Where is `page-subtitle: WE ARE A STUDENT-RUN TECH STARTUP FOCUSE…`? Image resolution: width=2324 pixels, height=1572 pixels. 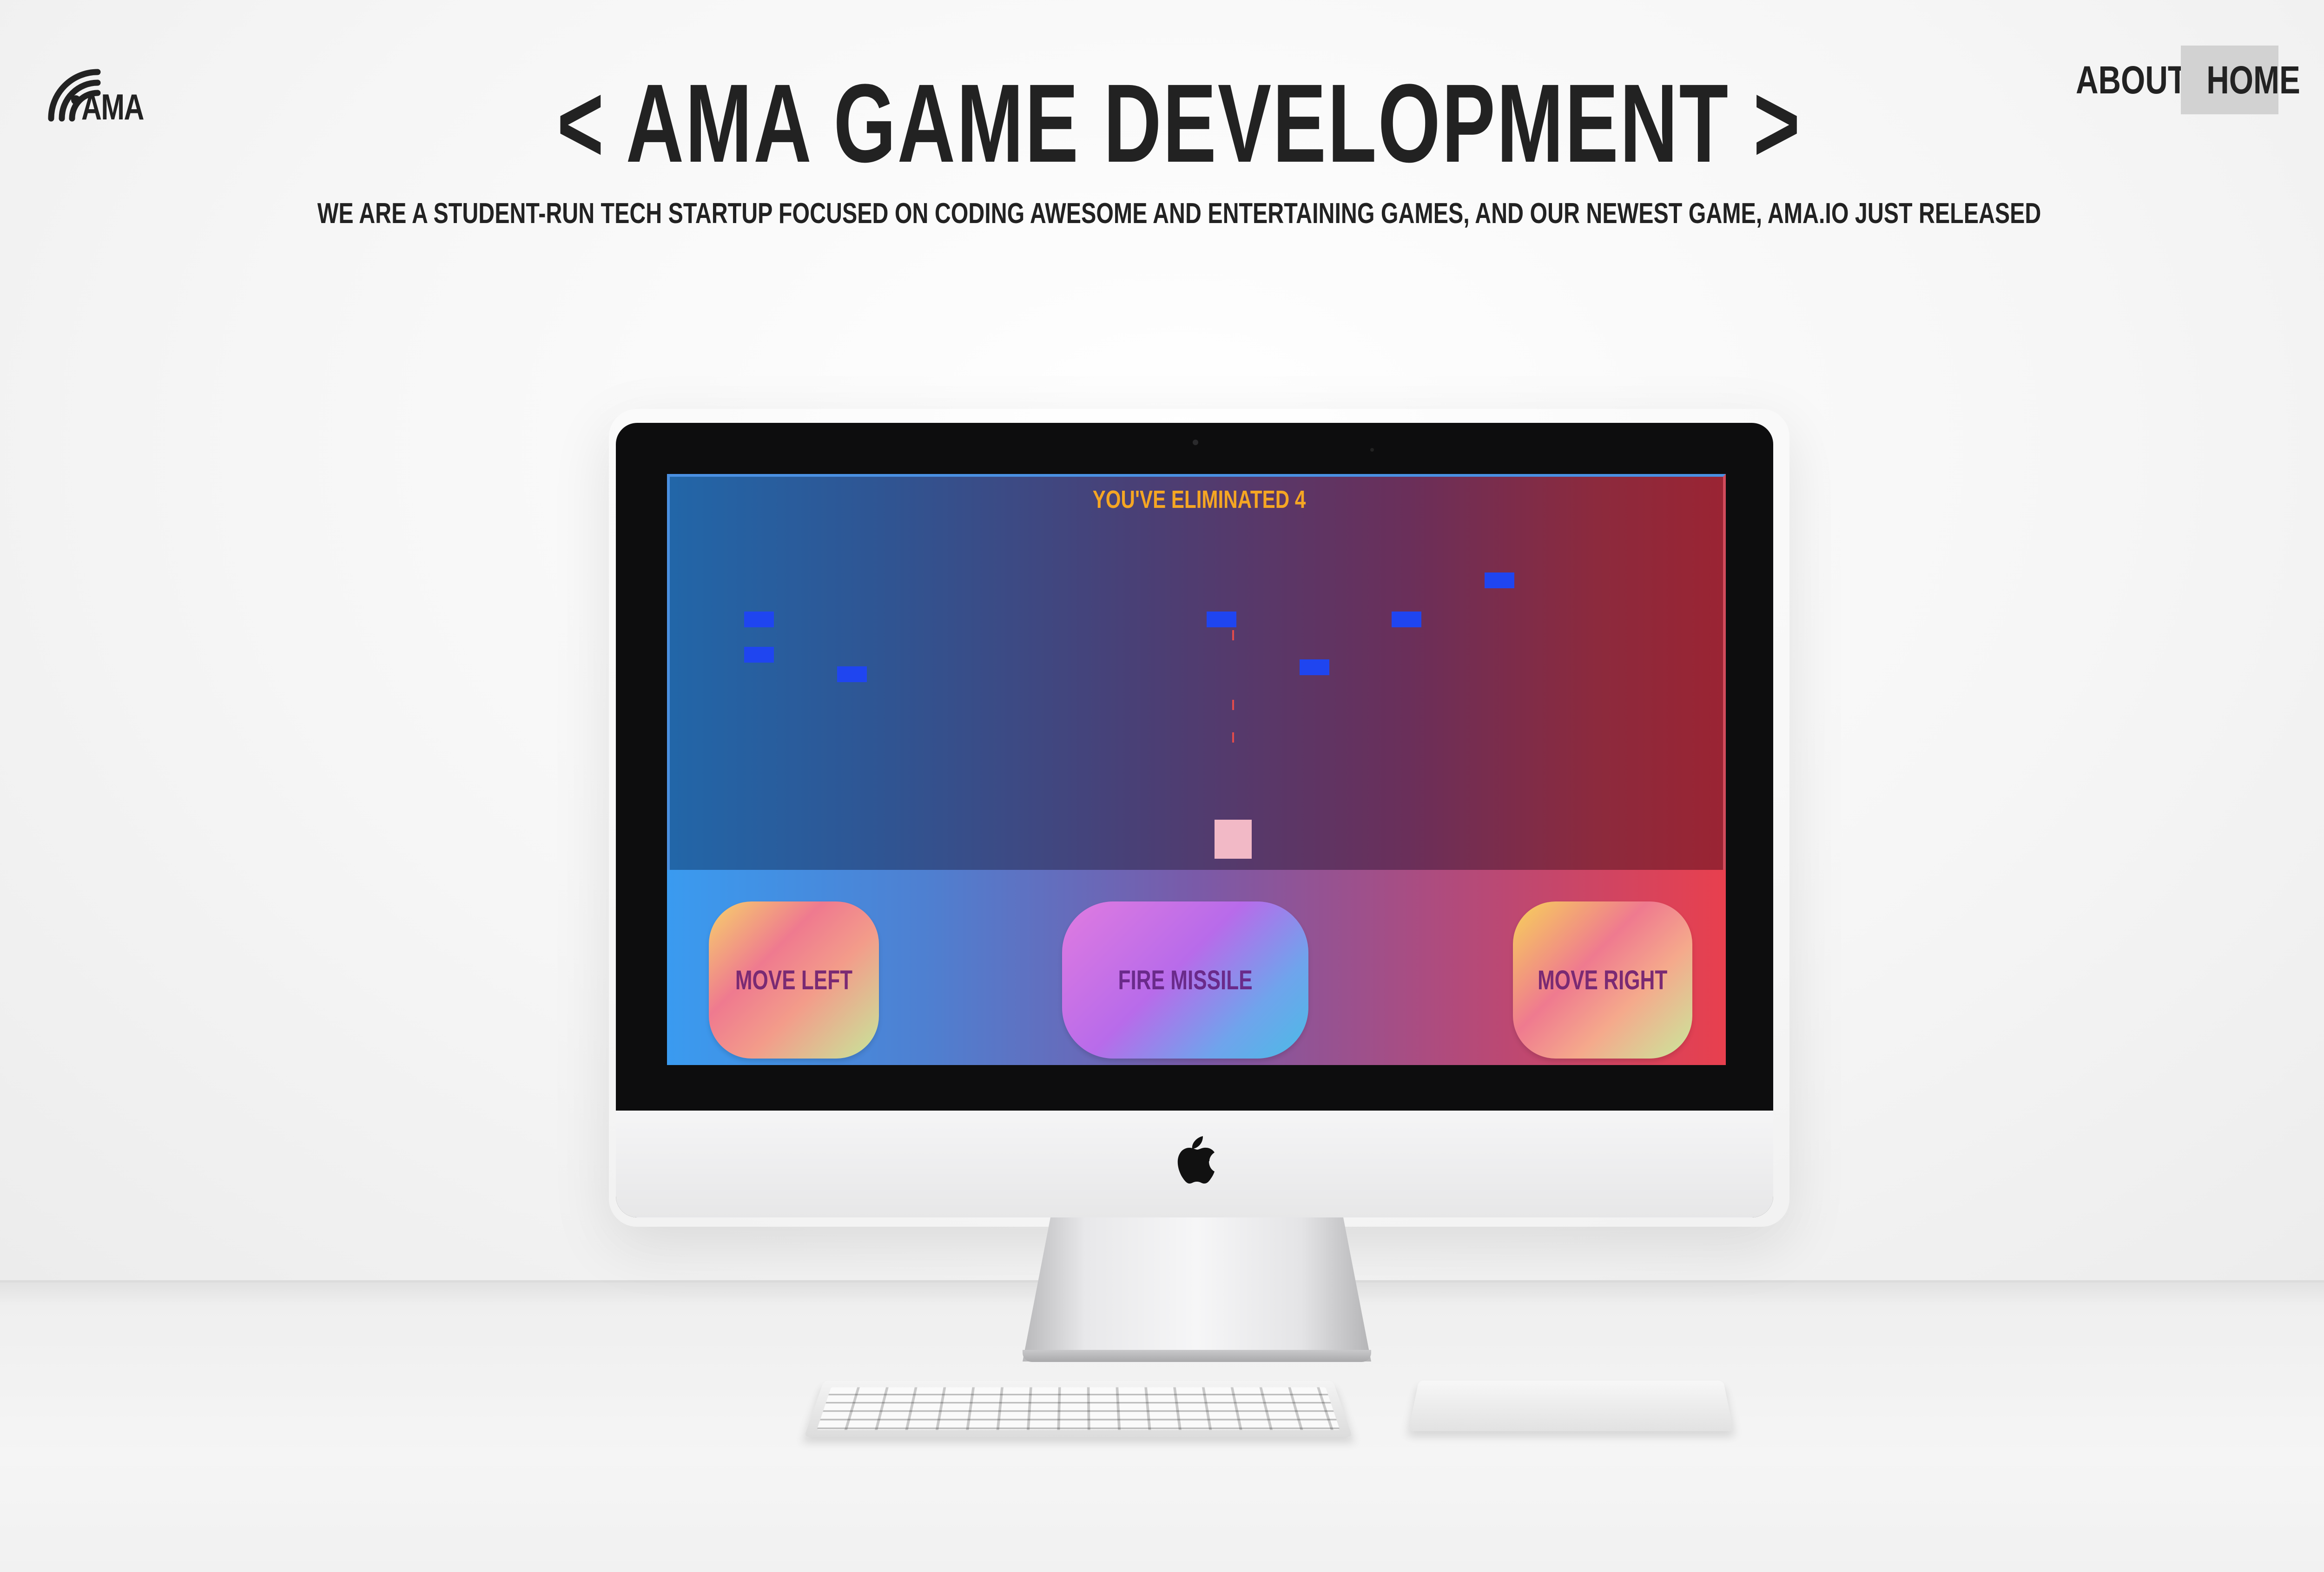
page-subtitle: WE ARE A STUDENT-RUN TECH STARTUP FOCUSE… is located at coordinates (1179, 214).